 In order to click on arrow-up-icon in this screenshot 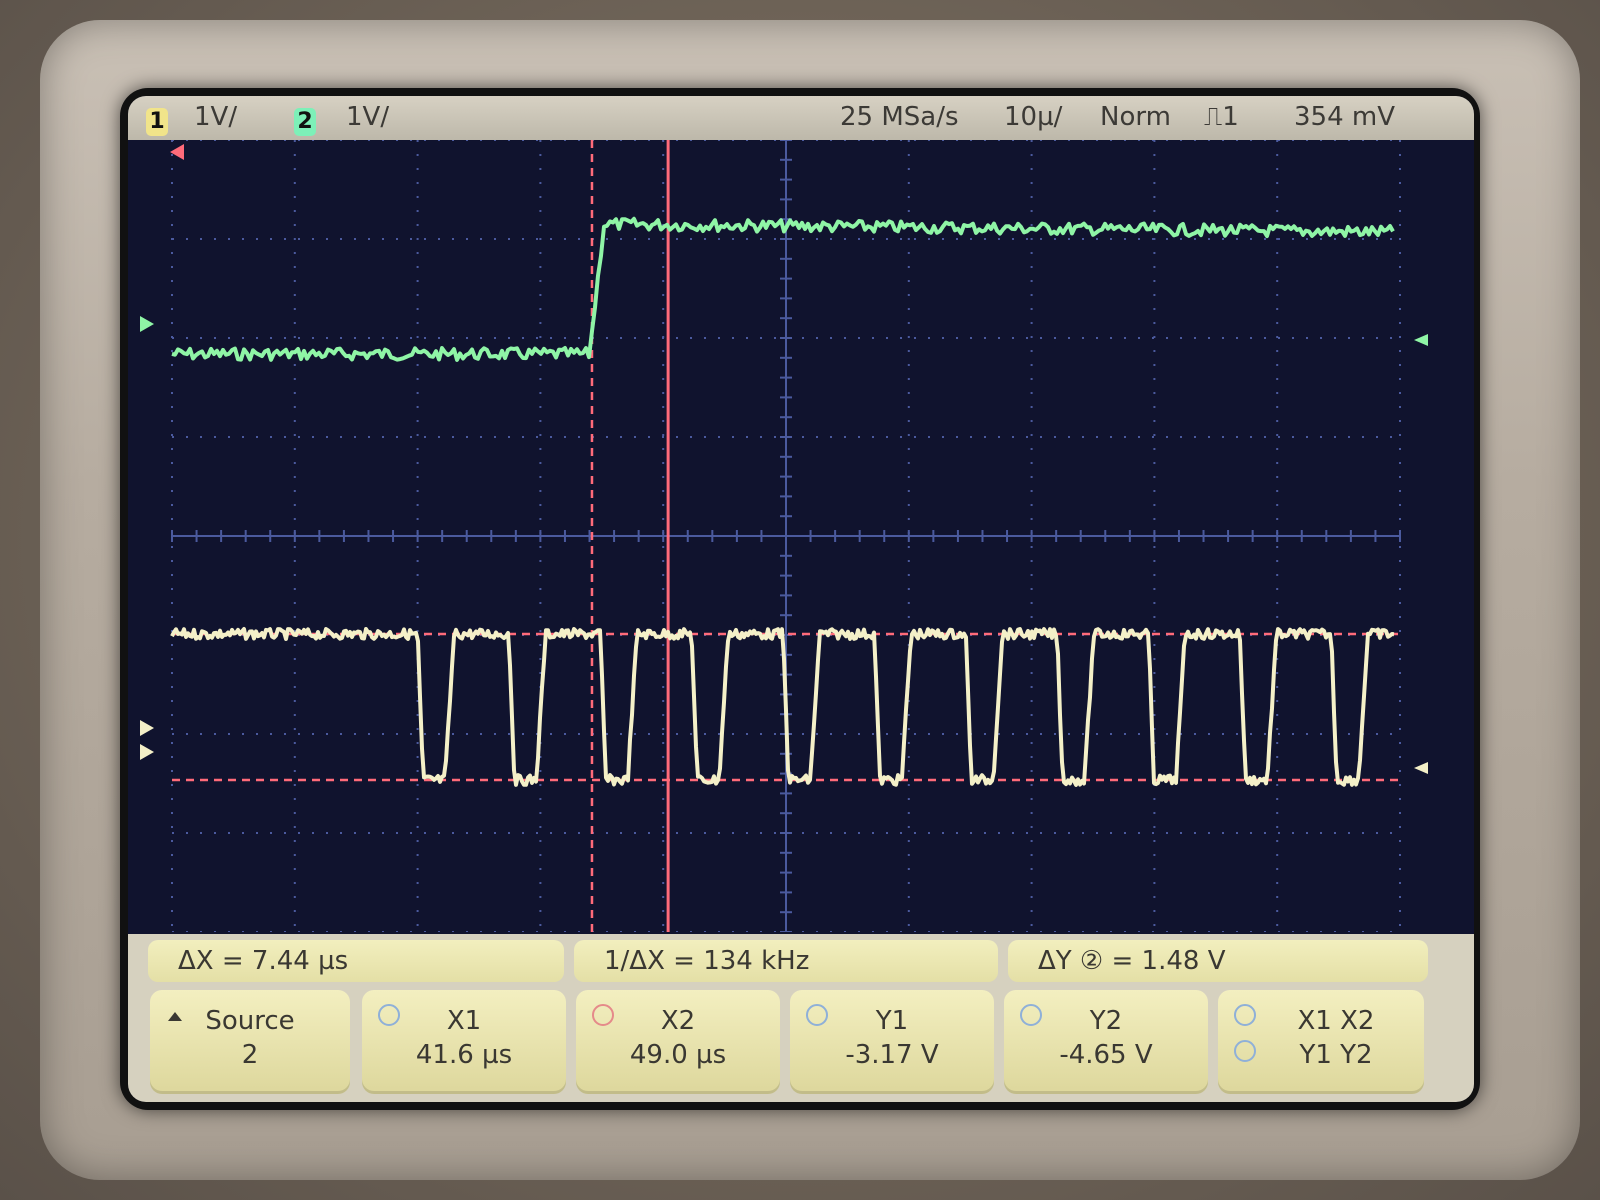, I will do `click(175, 1016)`.